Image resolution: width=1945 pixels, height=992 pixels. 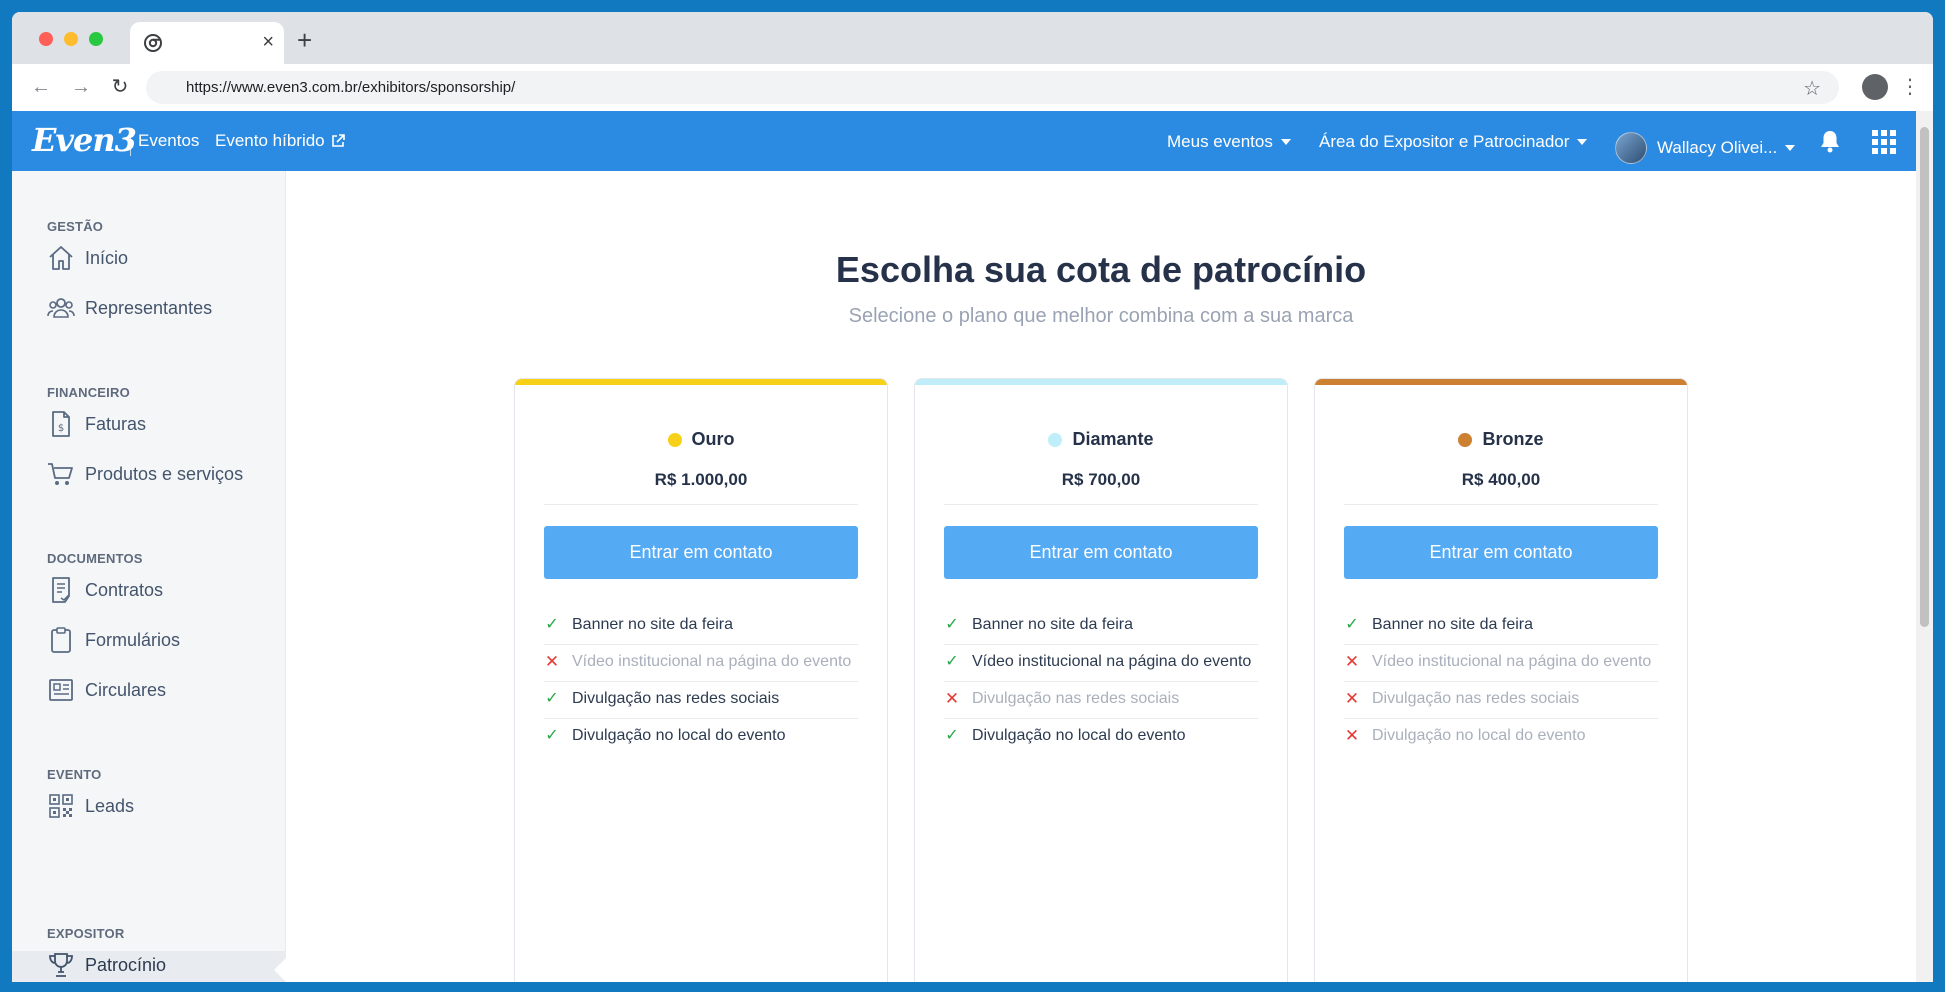 I want to click on users-icon, so click(x=61, y=308).